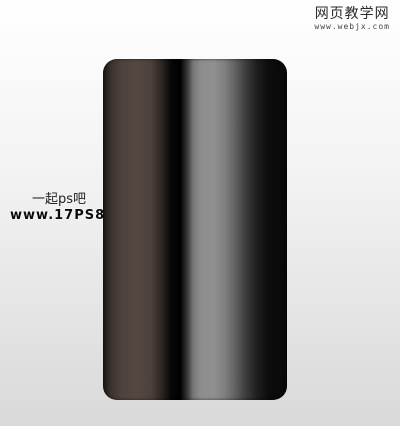 This screenshot has height=426, width=400. I want to click on site-name-text: 网页教学网, so click(352, 14).